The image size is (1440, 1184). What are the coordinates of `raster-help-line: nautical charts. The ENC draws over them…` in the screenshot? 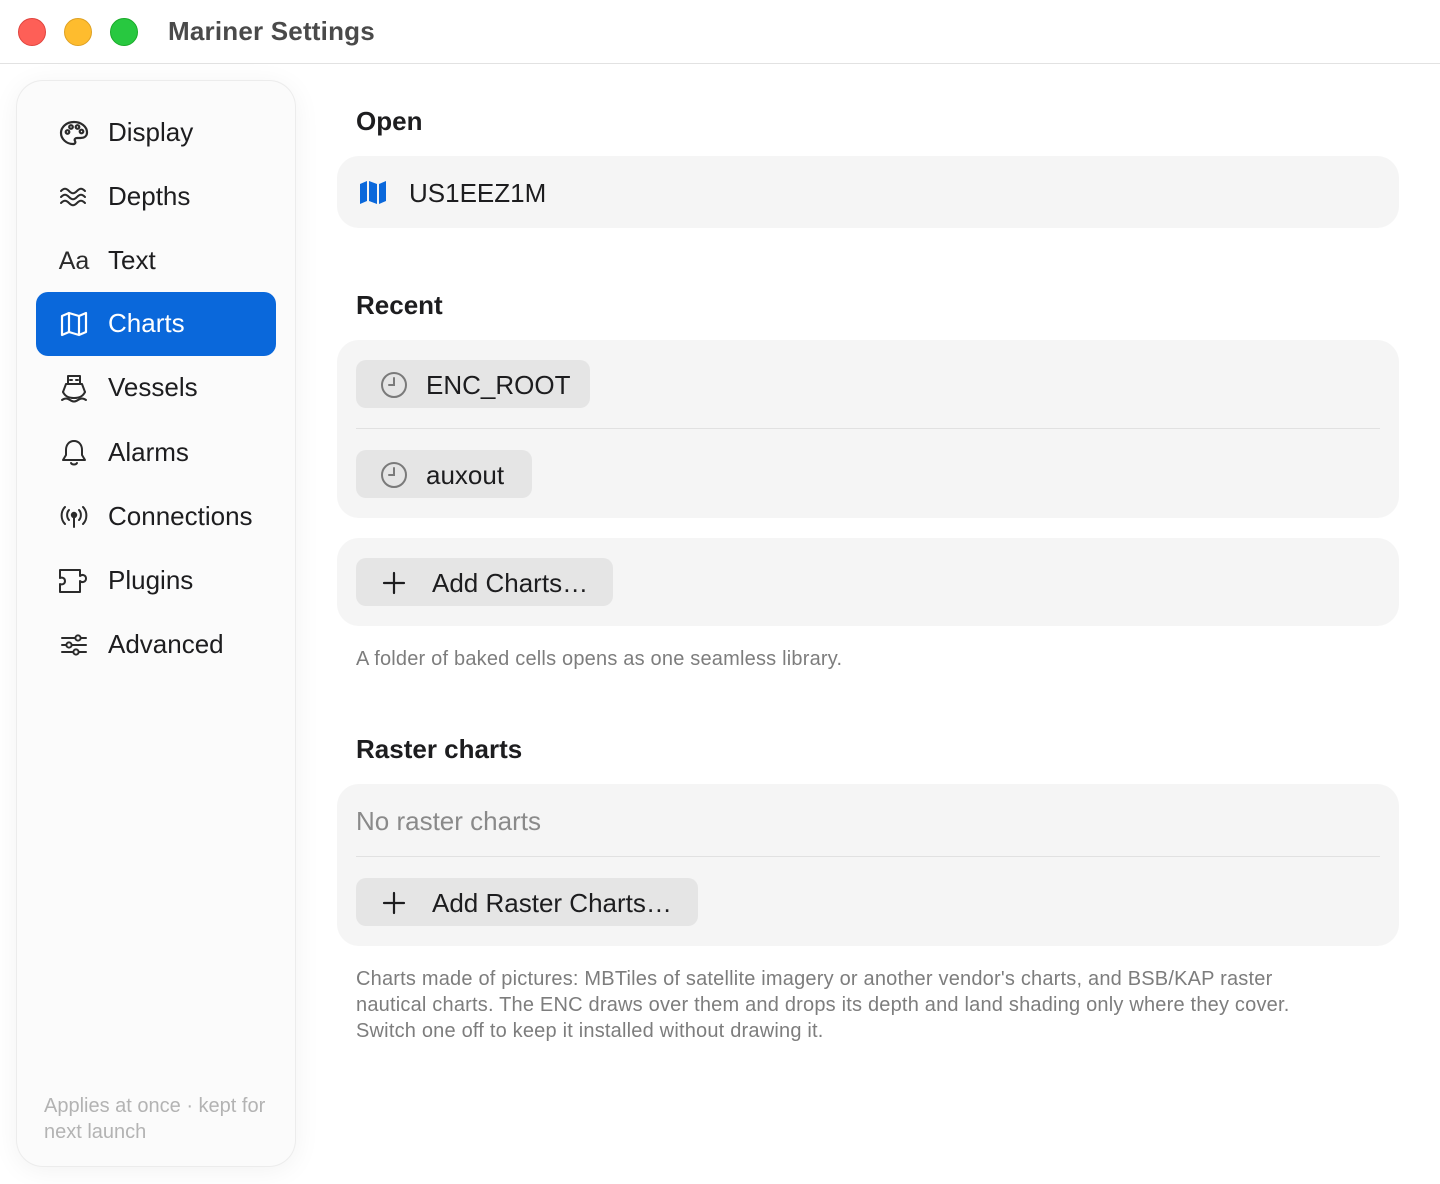 It's located at (823, 1005).